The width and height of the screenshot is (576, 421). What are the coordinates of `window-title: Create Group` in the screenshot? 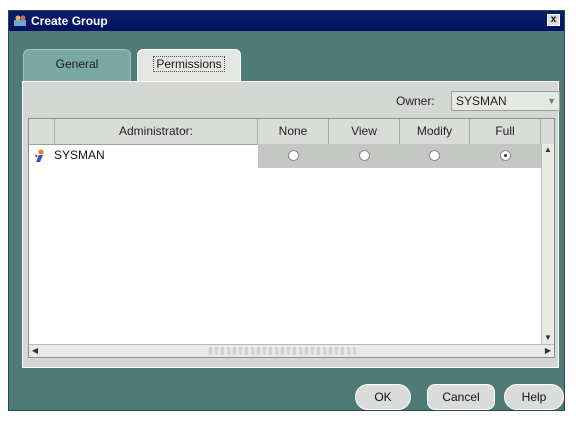 It's located at (69, 21).